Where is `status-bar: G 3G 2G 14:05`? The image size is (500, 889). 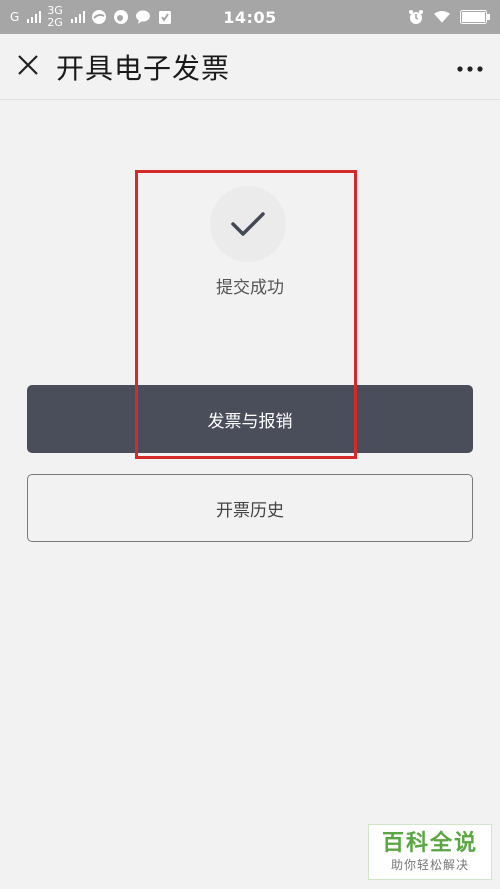
status-bar: G 3G 2G 14:05 is located at coordinates (250, 17).